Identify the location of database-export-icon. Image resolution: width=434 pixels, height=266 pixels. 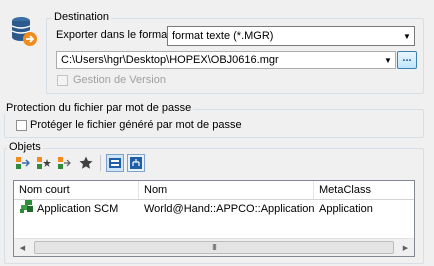
(24, 31).